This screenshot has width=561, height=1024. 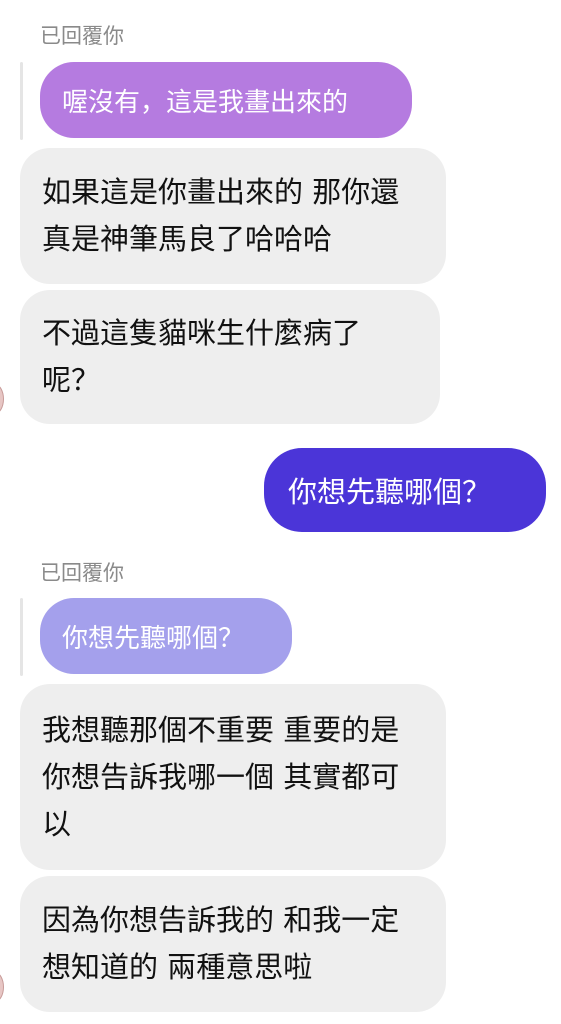 I want to click on quoted-message-text: 你想先聽哪個？, so click(x=153, y=638).